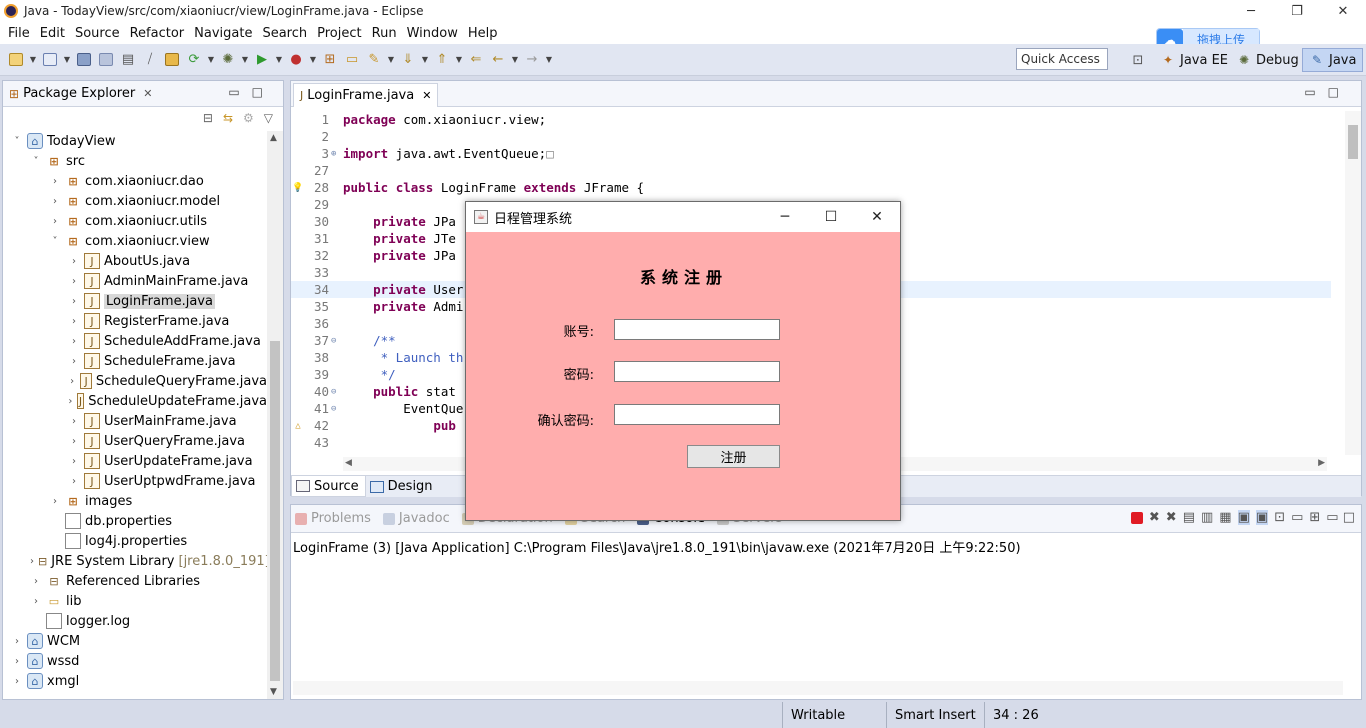 This screenshot has width=1366, height=728. What do you see at coordinates (135, 341) in the screenshot?
I see `tree-item: › J ScheduleAddFrame.java` at bounding box center [135, 341].